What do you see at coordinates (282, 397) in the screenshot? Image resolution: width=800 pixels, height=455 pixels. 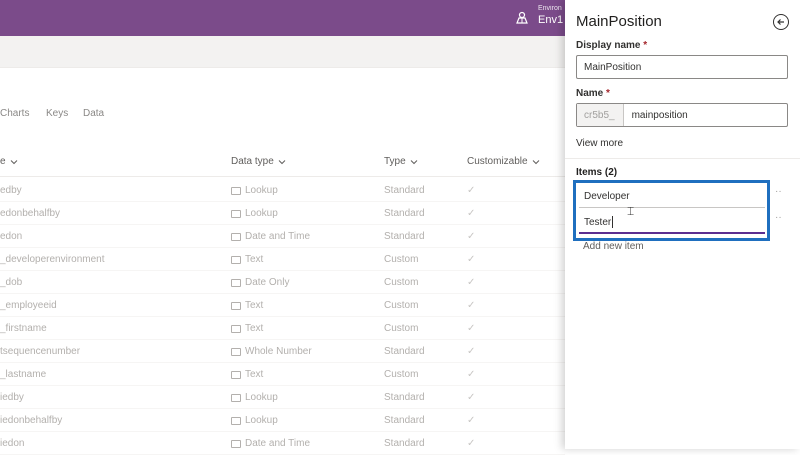 I see `table-row: iedby Lookup Standard ✓` at bounding box center [282, 397].